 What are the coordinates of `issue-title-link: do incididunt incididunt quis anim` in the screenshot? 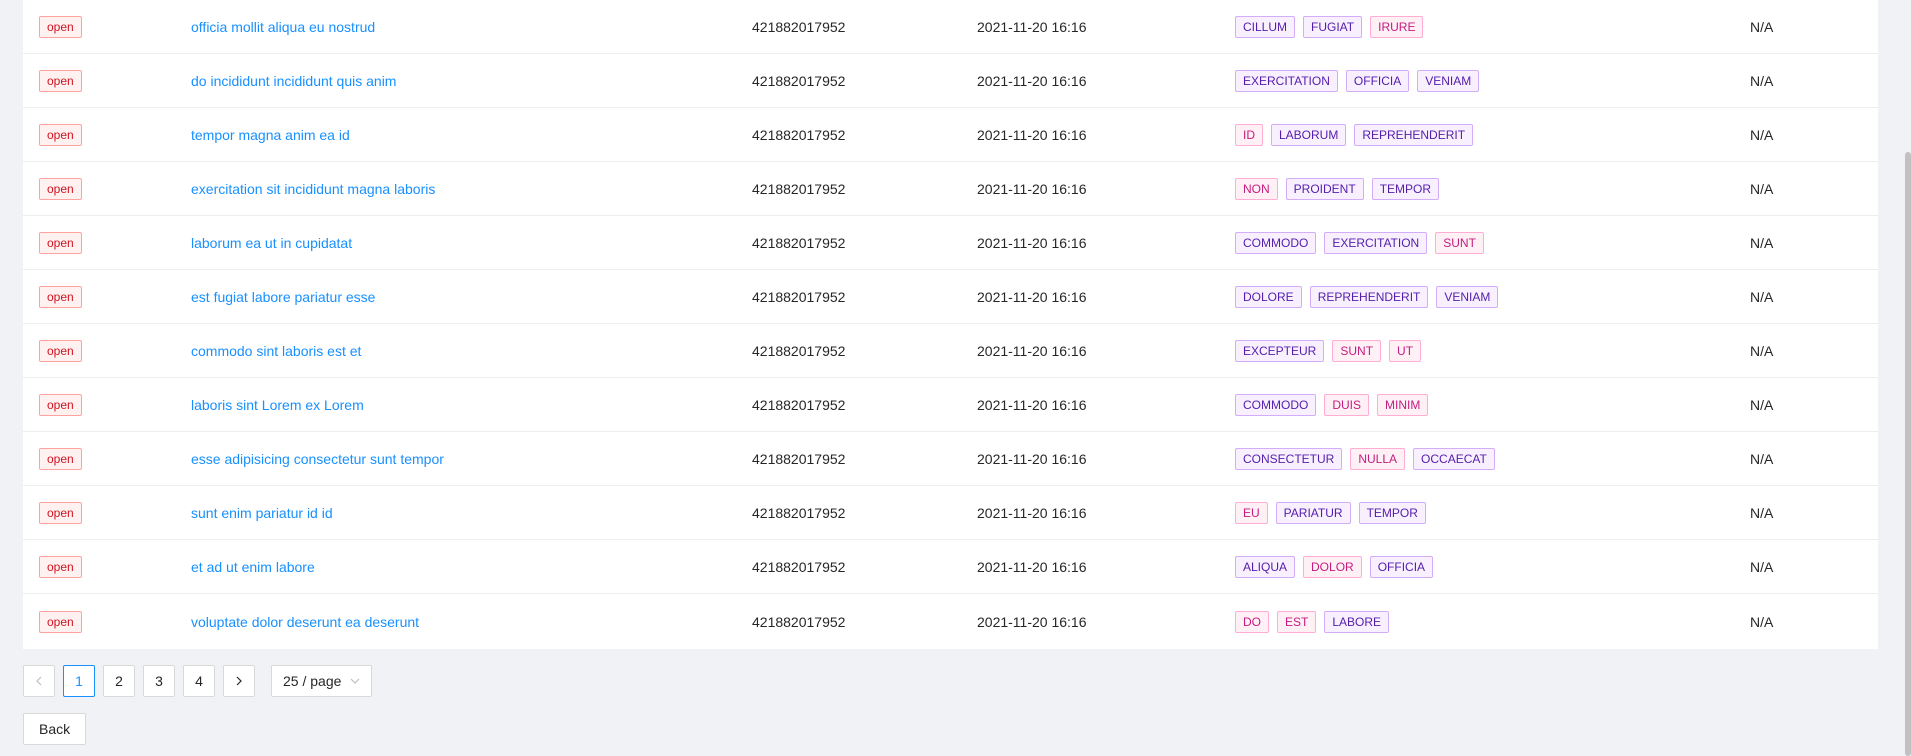 It's located at (293, 81).